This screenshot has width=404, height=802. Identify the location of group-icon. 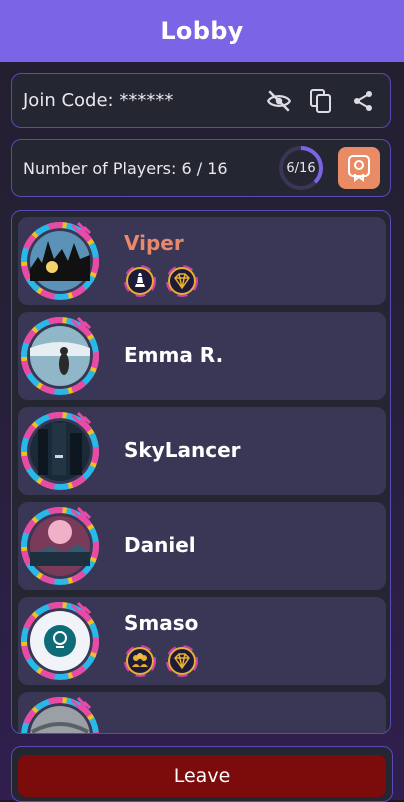
(140, 661).